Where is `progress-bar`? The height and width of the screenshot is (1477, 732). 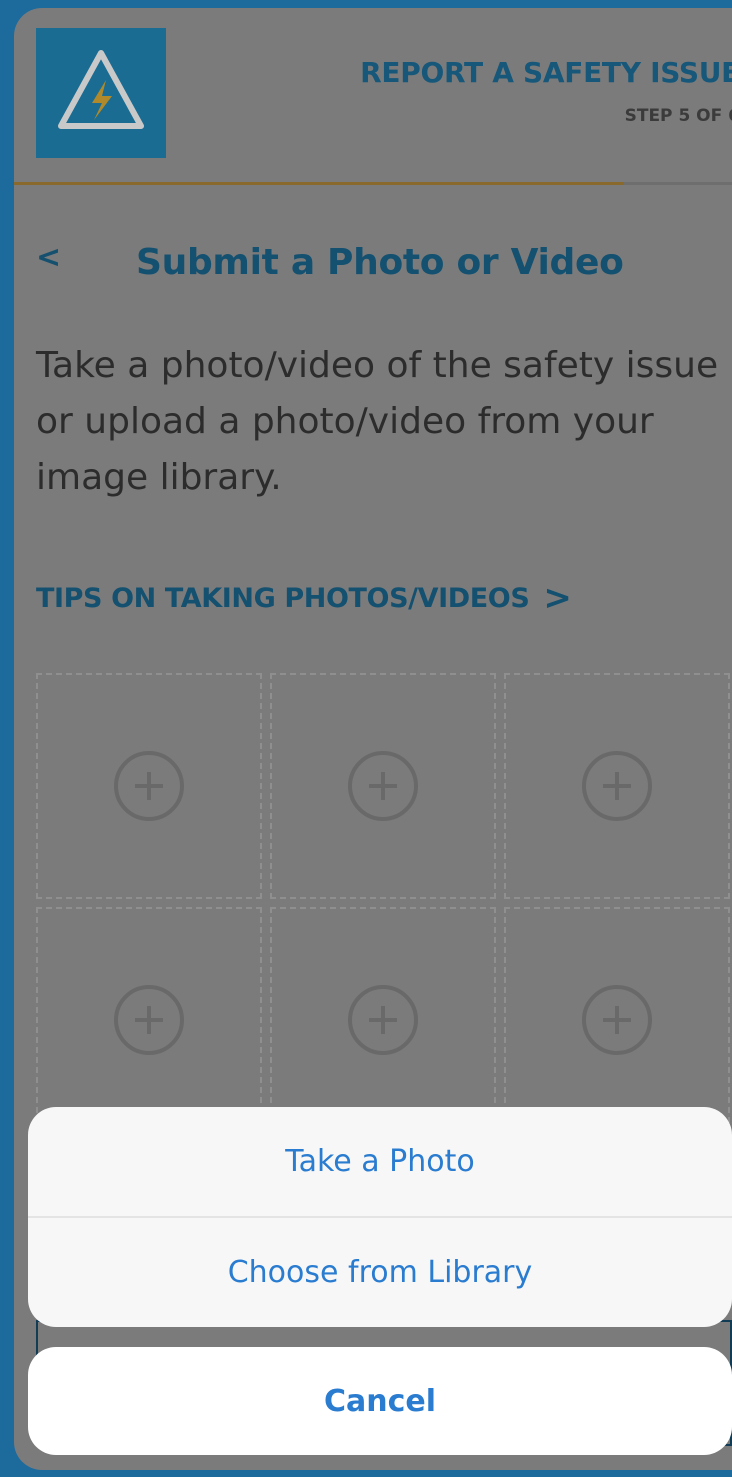
progress-bar is located at coordinates (373, 183).